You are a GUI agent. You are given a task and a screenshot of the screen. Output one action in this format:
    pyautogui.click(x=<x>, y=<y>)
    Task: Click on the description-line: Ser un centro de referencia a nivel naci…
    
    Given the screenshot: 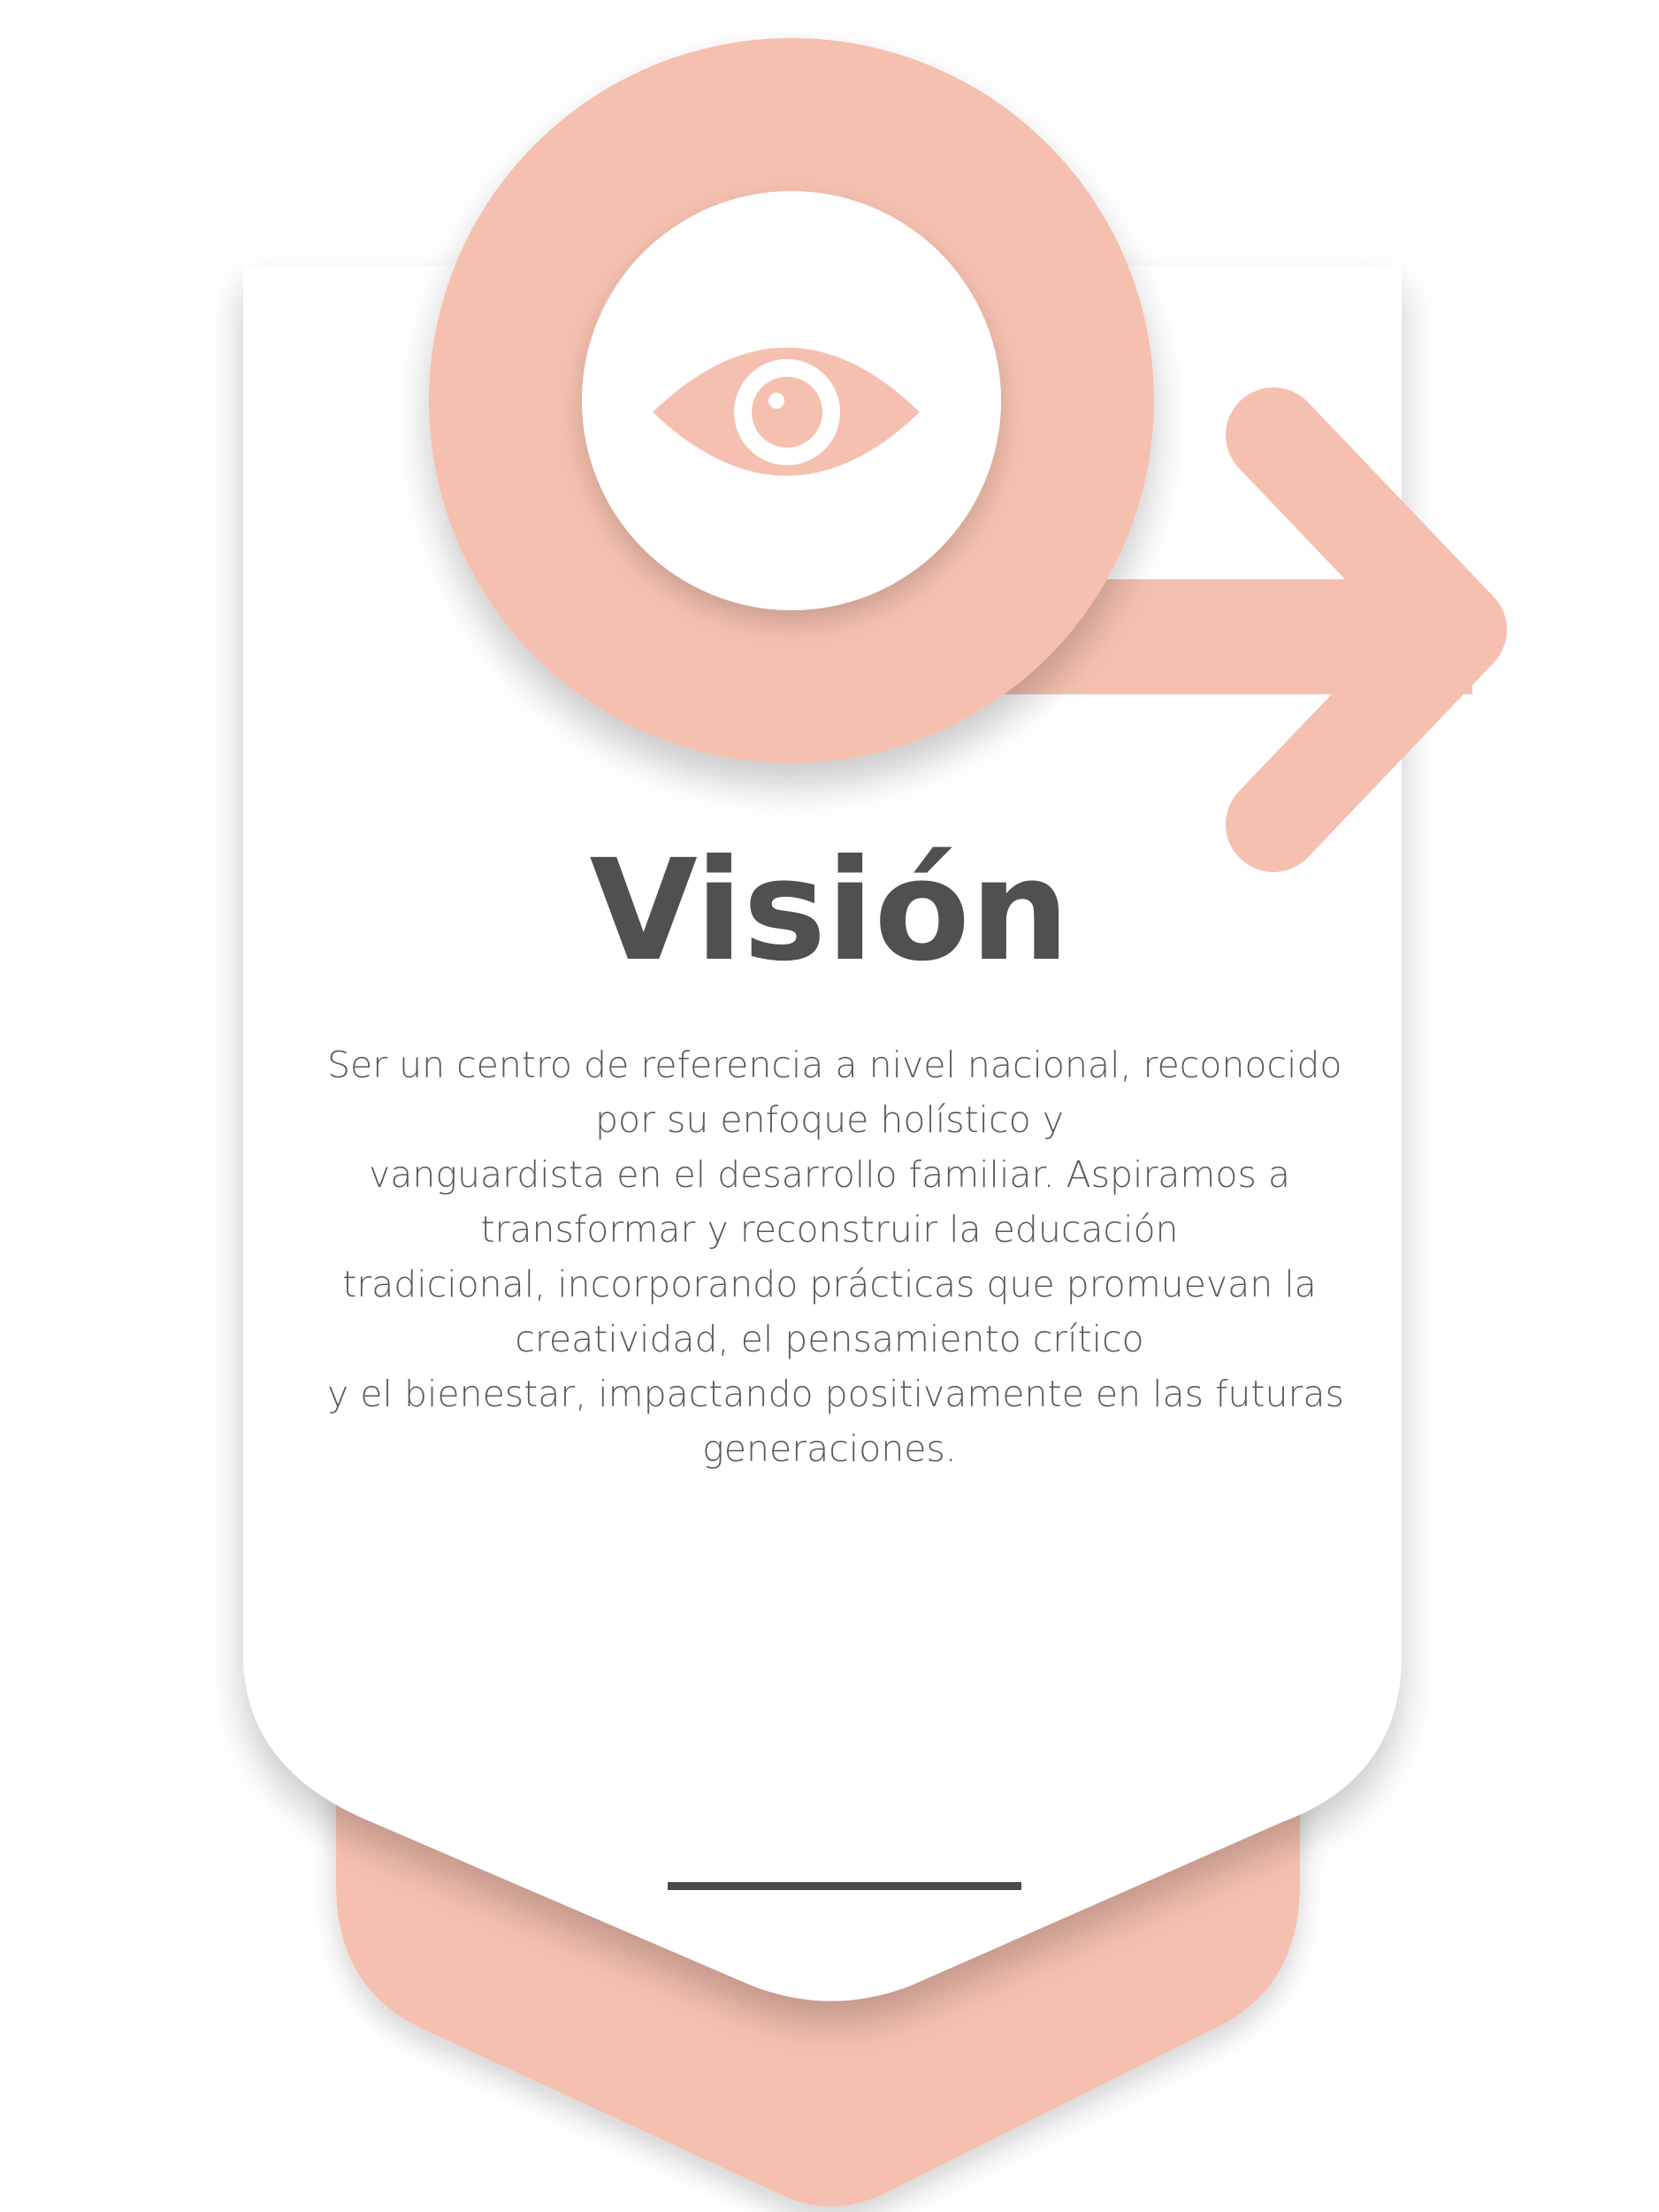 What is the action you would take?
    pyautogui.click(x=834, y=1065)
    